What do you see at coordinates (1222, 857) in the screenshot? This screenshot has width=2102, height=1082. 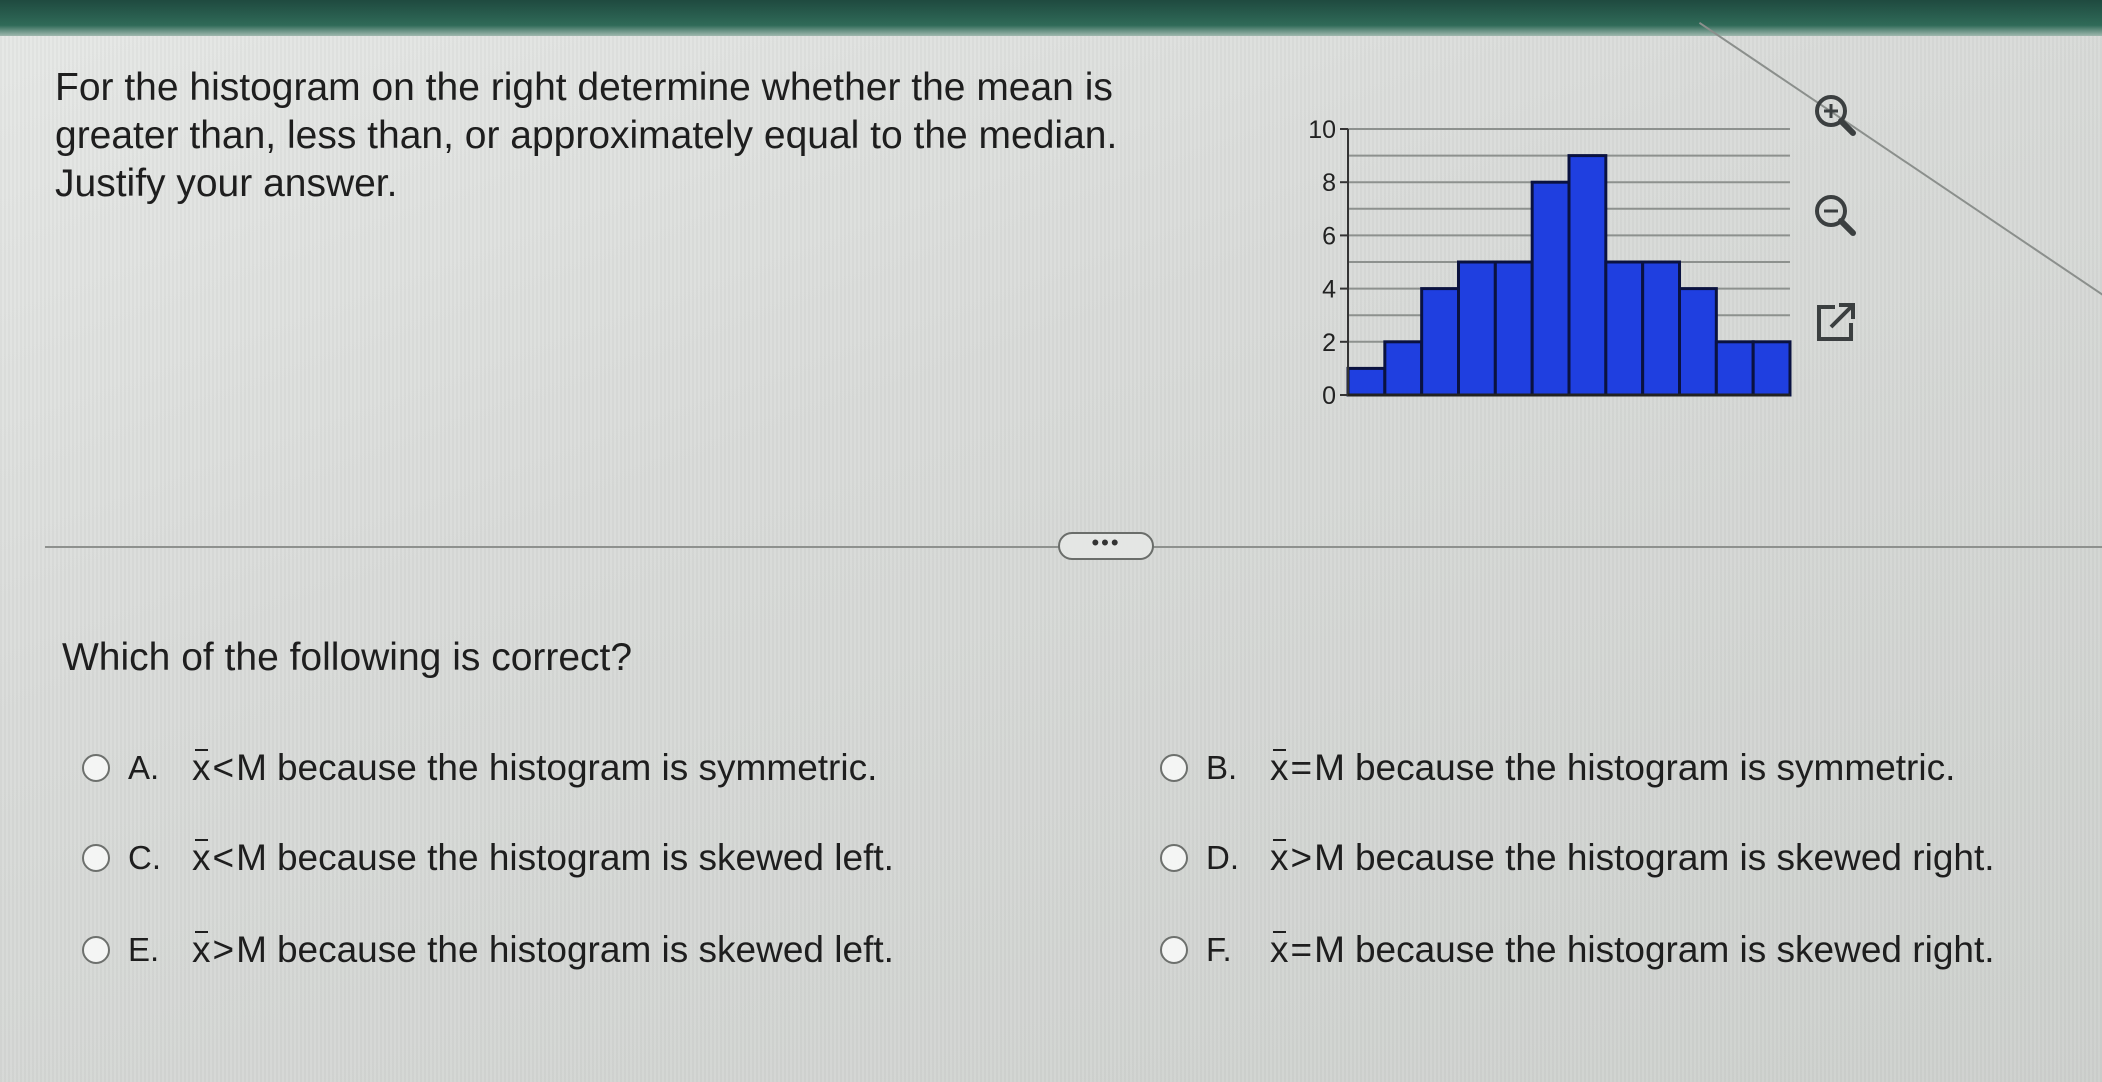 I see `option-letter: D.` at bounding box center [1222, 857].